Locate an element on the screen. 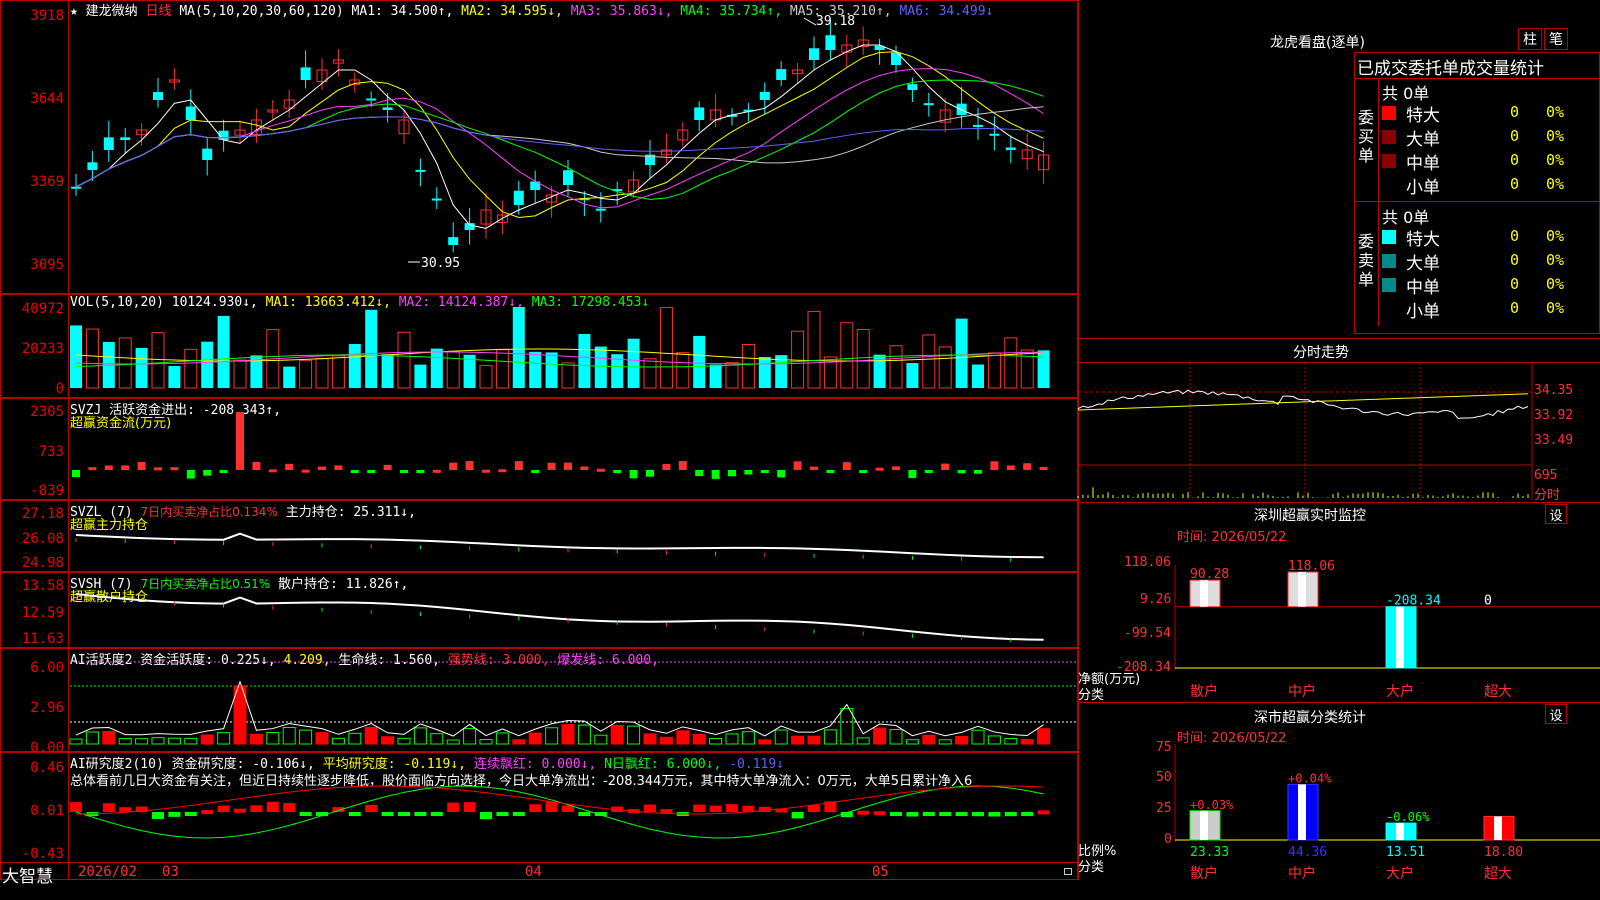 The image size is (1600, 900). classify-category-label: 超大 is located at coordinates (1498, 874).